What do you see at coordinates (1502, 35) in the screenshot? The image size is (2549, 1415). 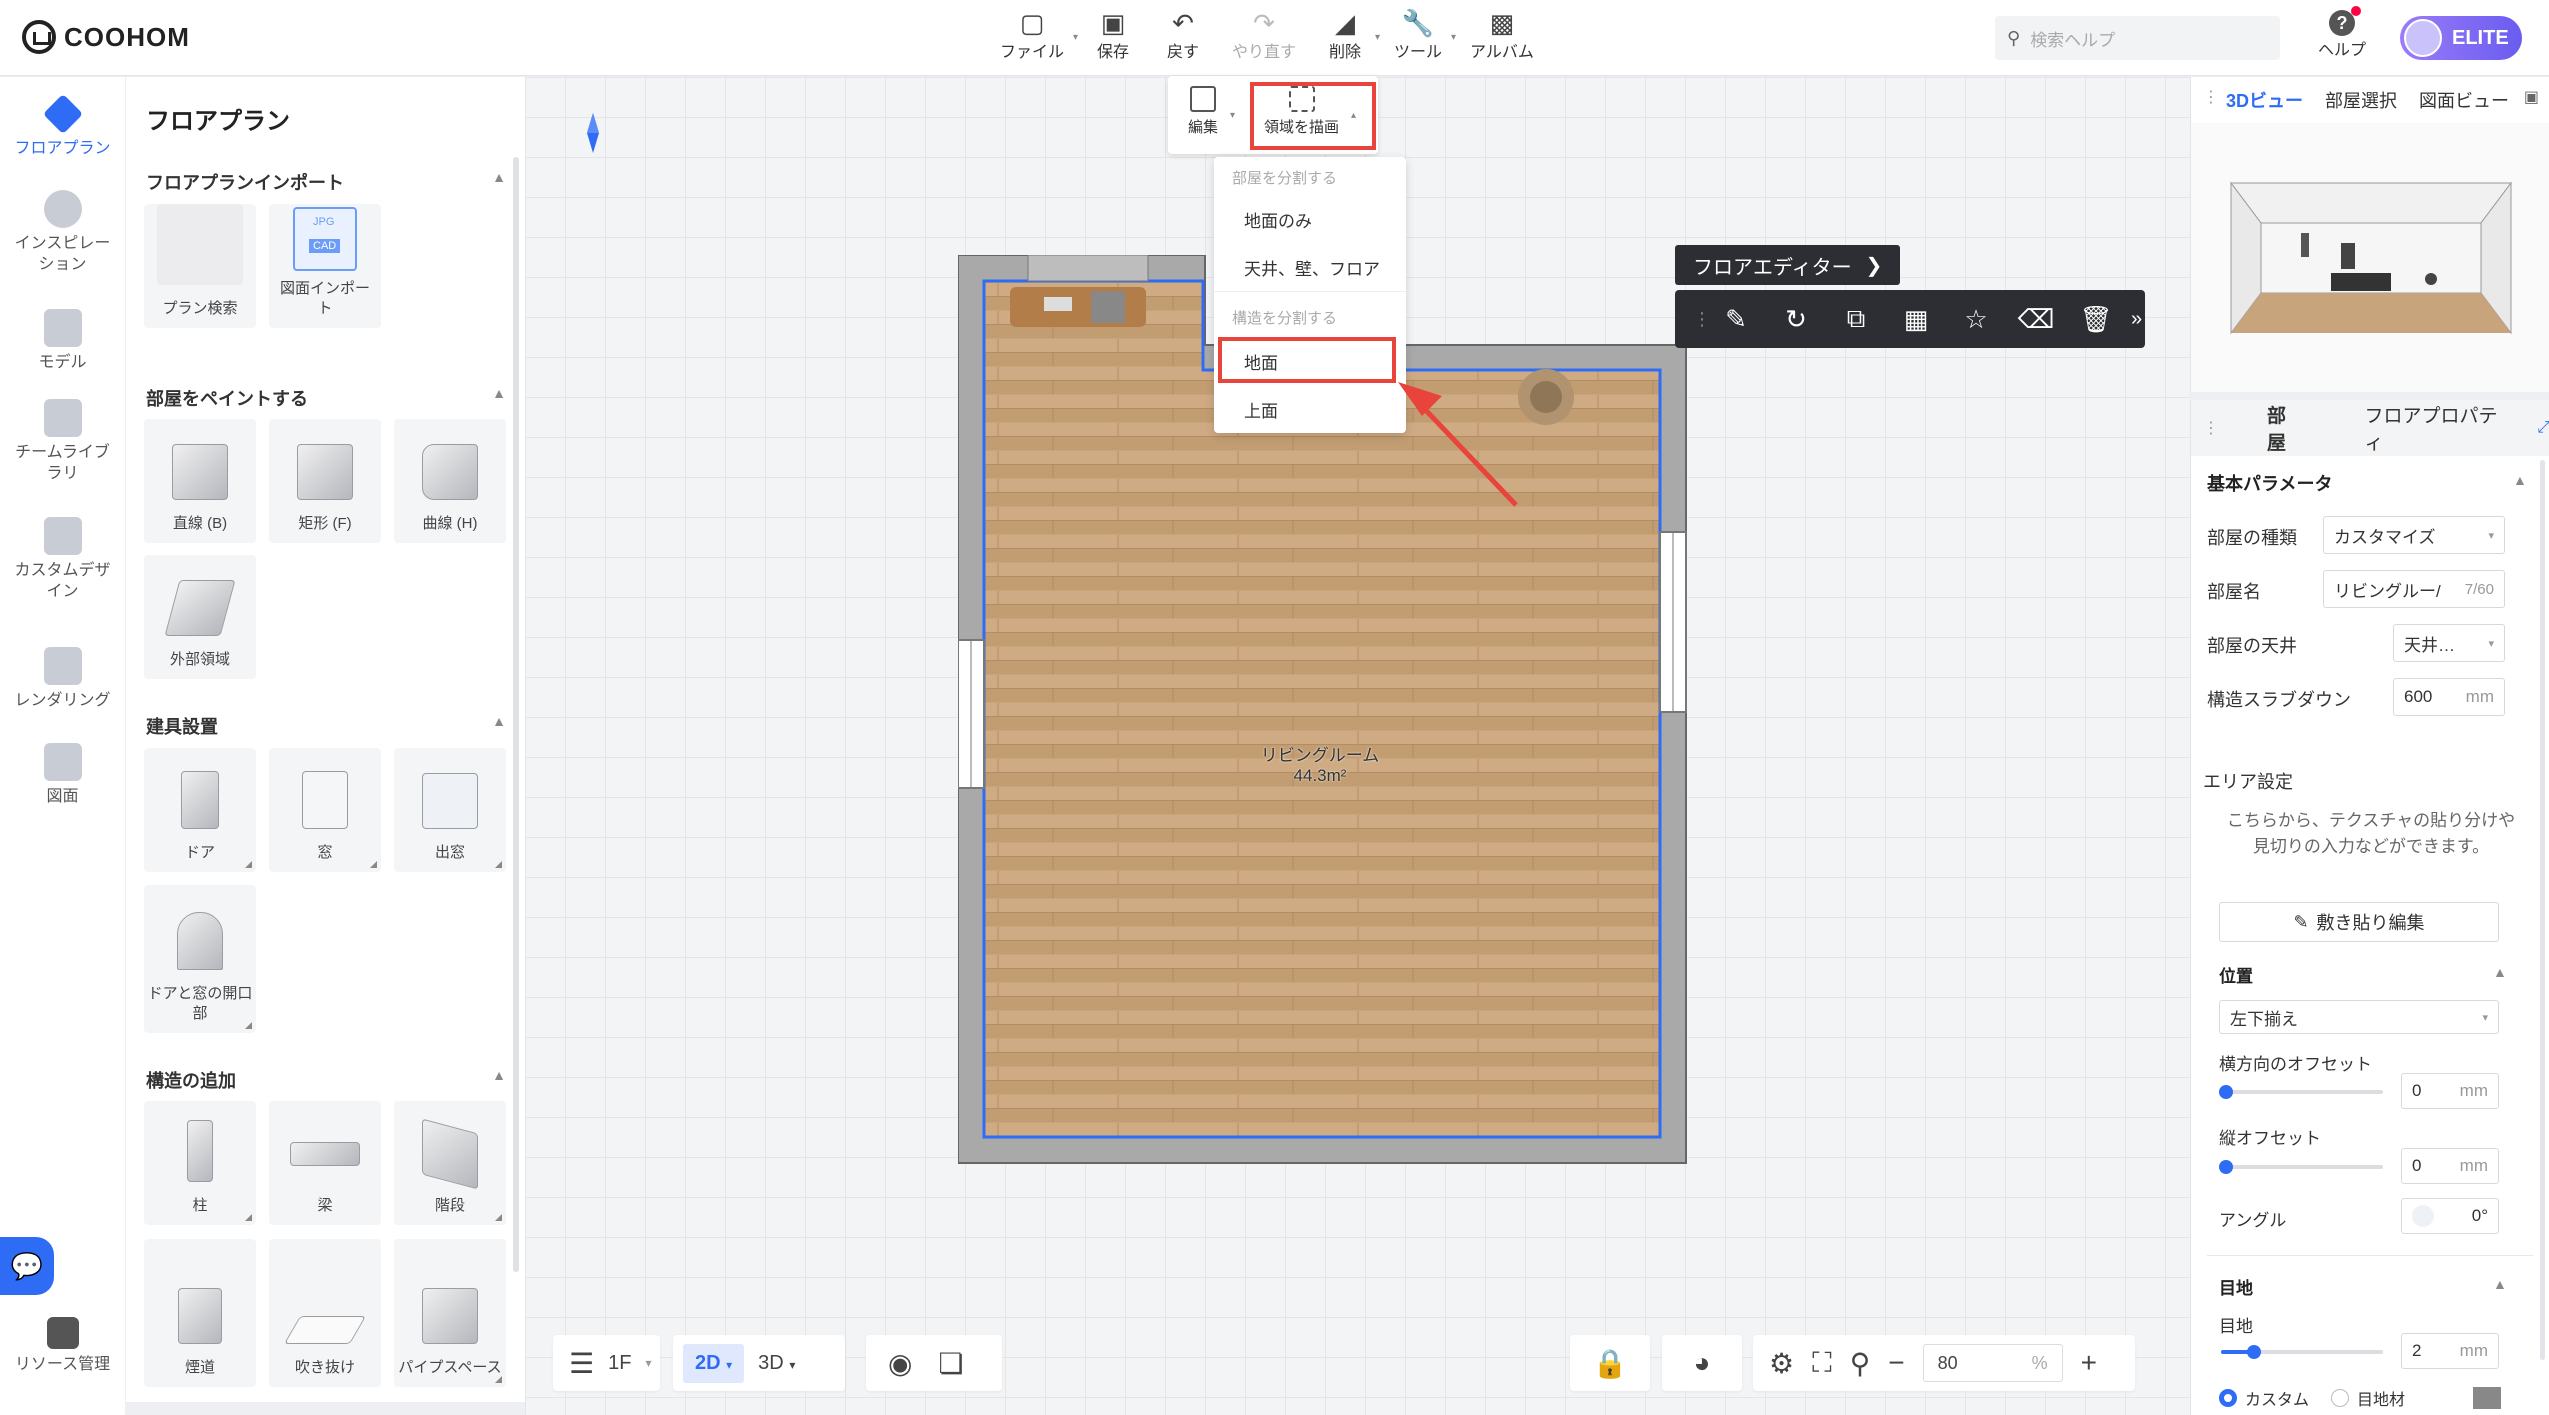 I see `album-button: ▩ アルバム` at bounding box center [1502, 35].